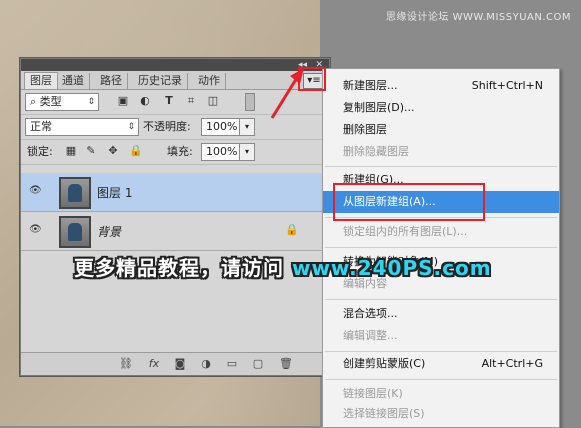 The width and height of the screenshot is (581, 428). I want to click on opacity-dropdown-button: ▾, so click(247, 127).